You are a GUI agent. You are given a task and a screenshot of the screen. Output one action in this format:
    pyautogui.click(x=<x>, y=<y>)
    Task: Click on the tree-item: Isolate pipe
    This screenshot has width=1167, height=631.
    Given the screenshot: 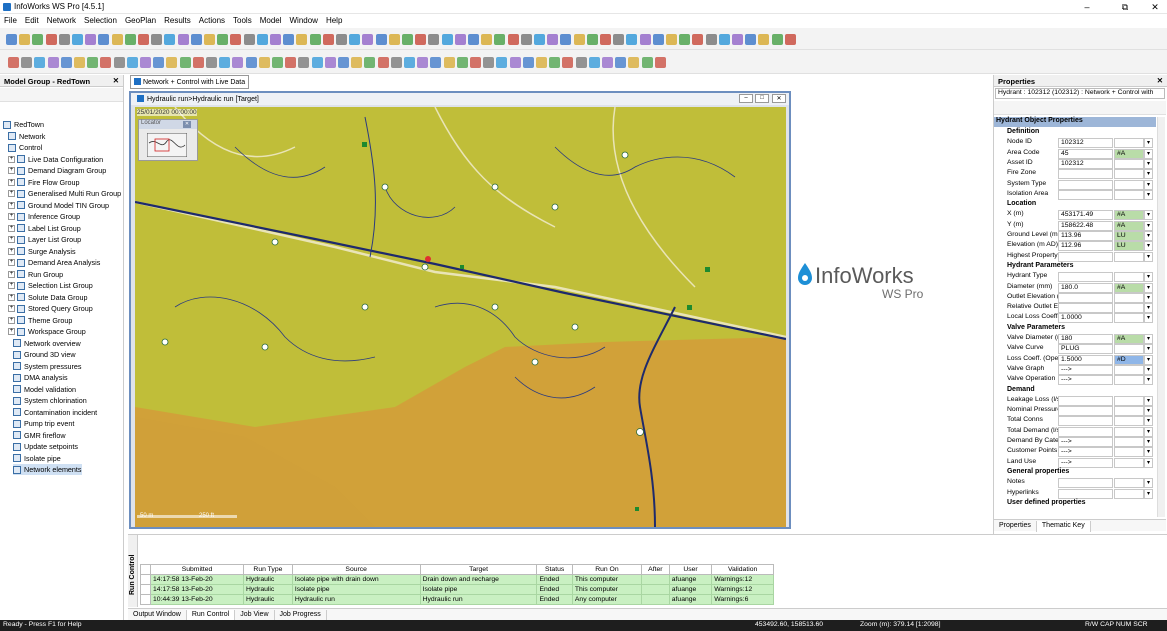 What is the action you would take?
    pyautogui.click(x=37, y=458)
    